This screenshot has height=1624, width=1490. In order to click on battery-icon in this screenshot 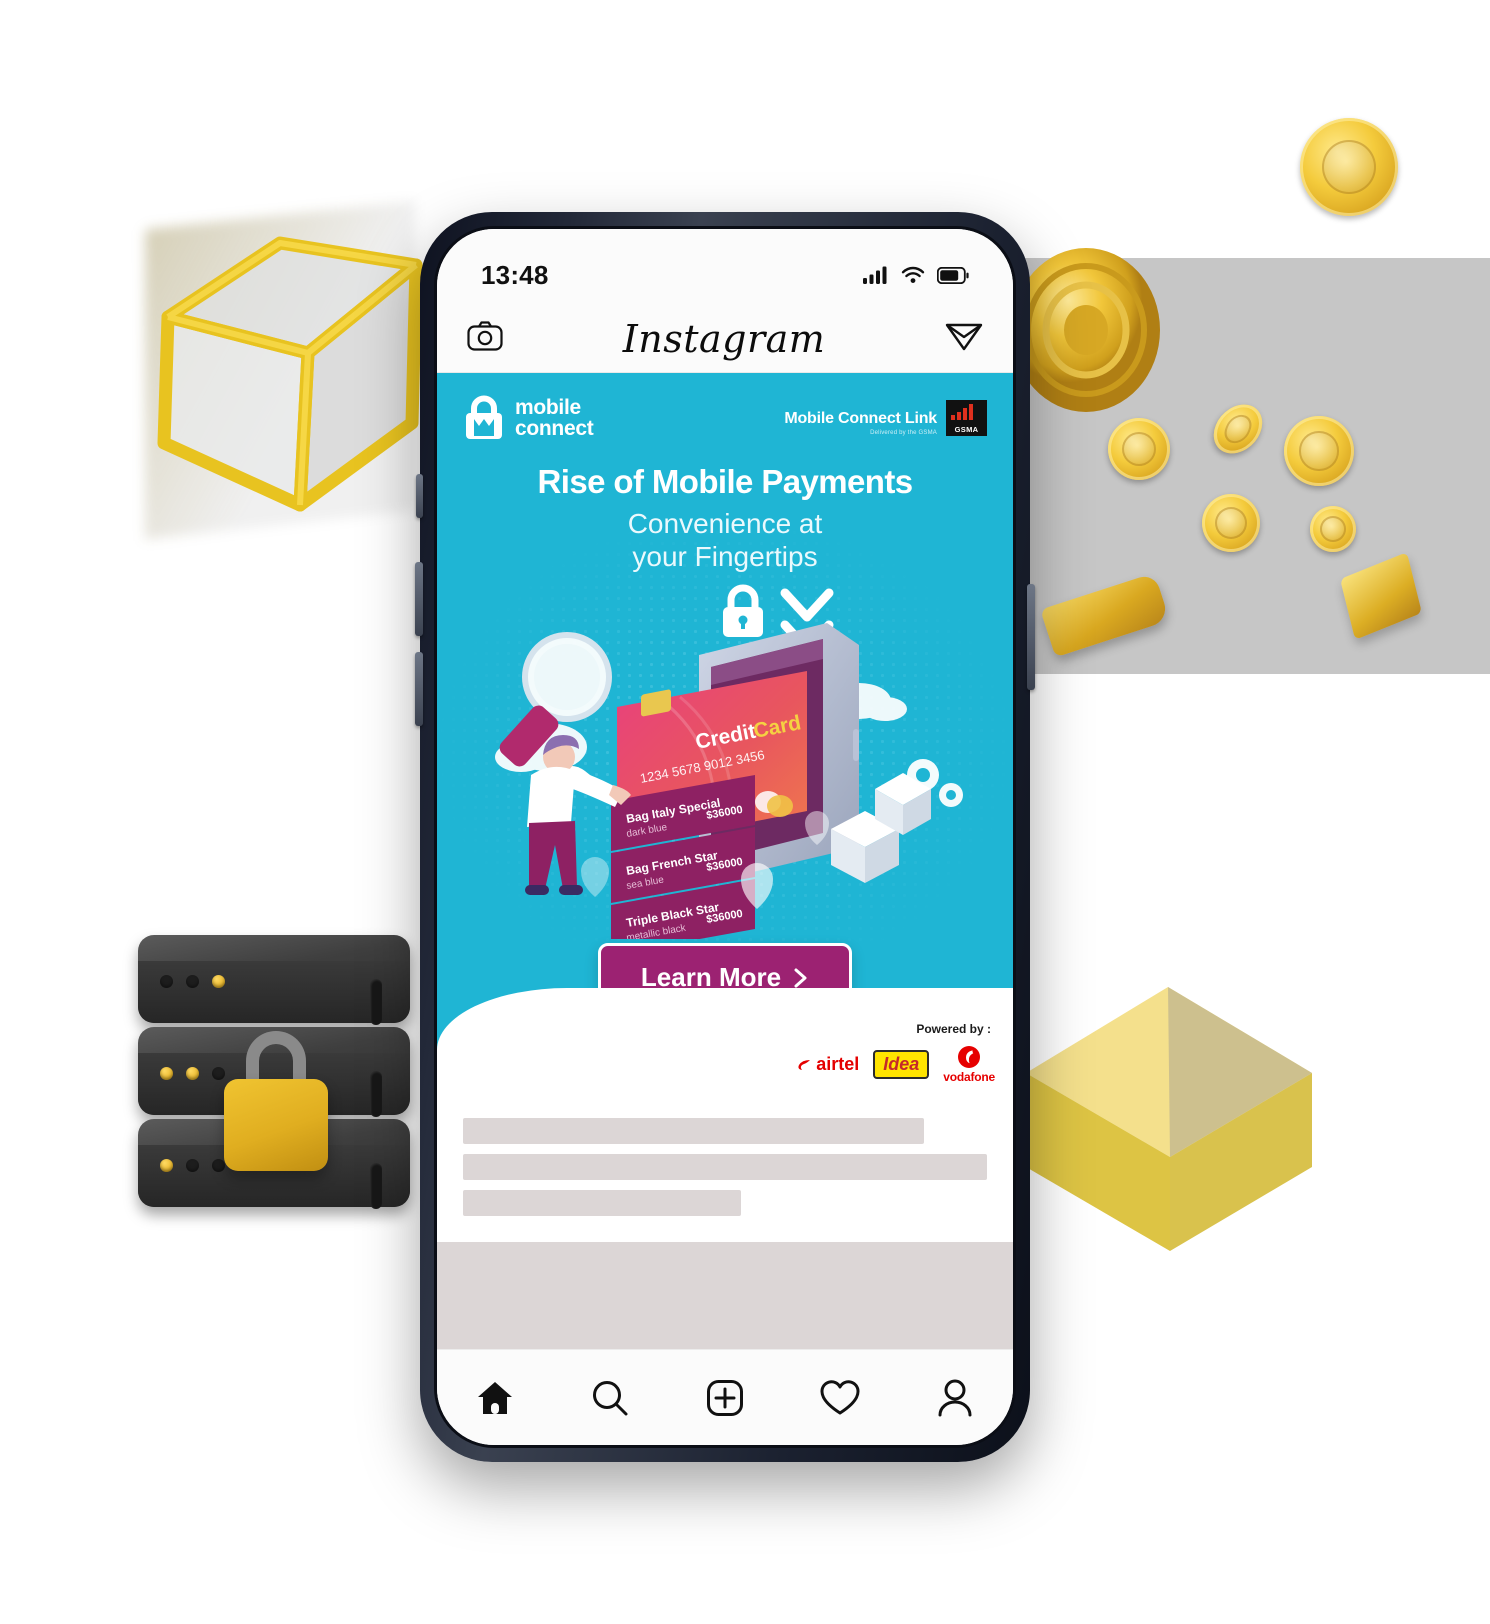, I will do `click(953, 275)`.